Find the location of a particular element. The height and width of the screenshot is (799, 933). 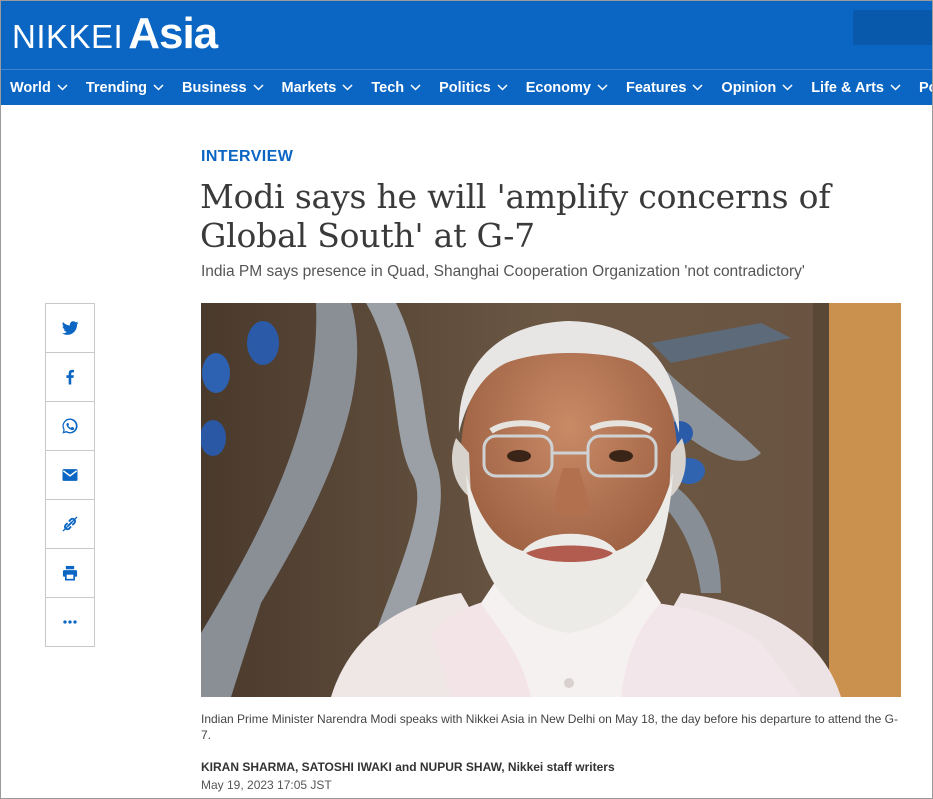

print-icon is located at coordinates (70, 573).